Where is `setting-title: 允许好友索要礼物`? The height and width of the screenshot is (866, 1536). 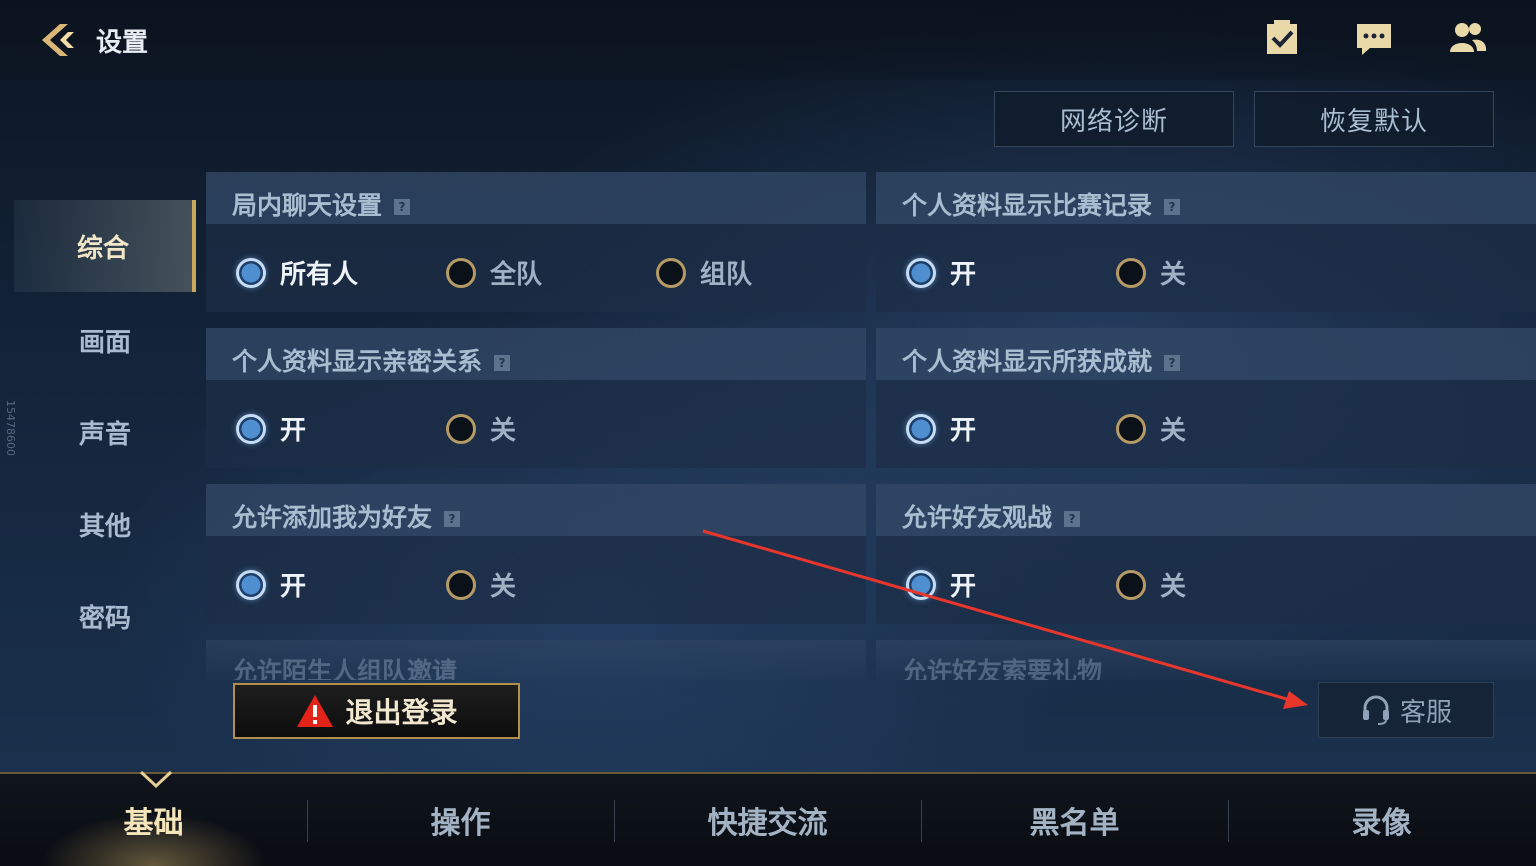 setting-title: 允许好友索要礼物 is located at coordinates (1002, 668).